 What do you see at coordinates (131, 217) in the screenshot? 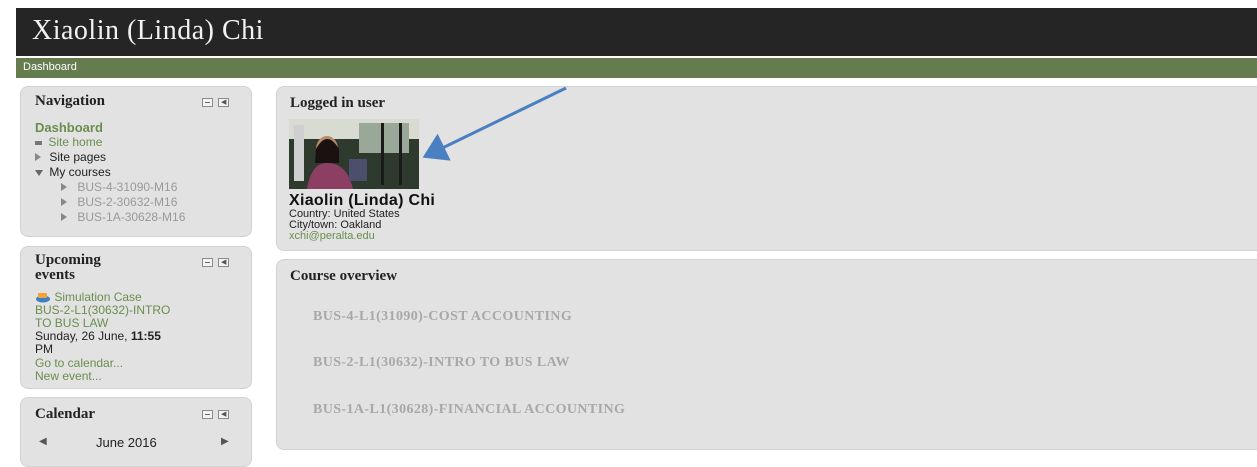
I see `nav-course-label: BUS-1A-30628-M16` at bounding box center [131, 217].